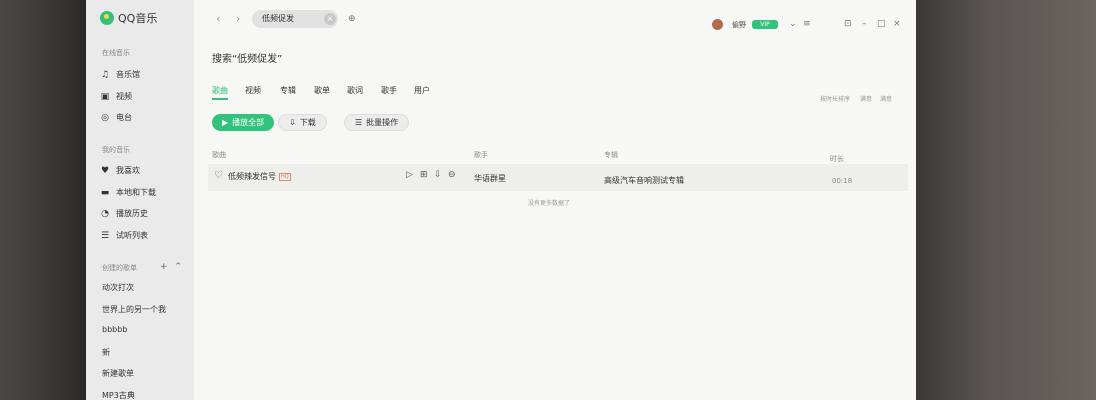 This screenshot has width=1096, height=400. I want to click on play-icon: ▶, so click(225, 122).